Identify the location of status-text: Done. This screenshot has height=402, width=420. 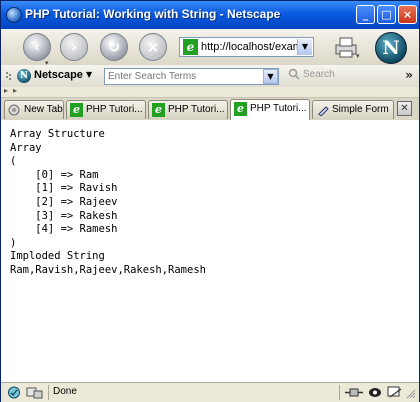
(65, 391).